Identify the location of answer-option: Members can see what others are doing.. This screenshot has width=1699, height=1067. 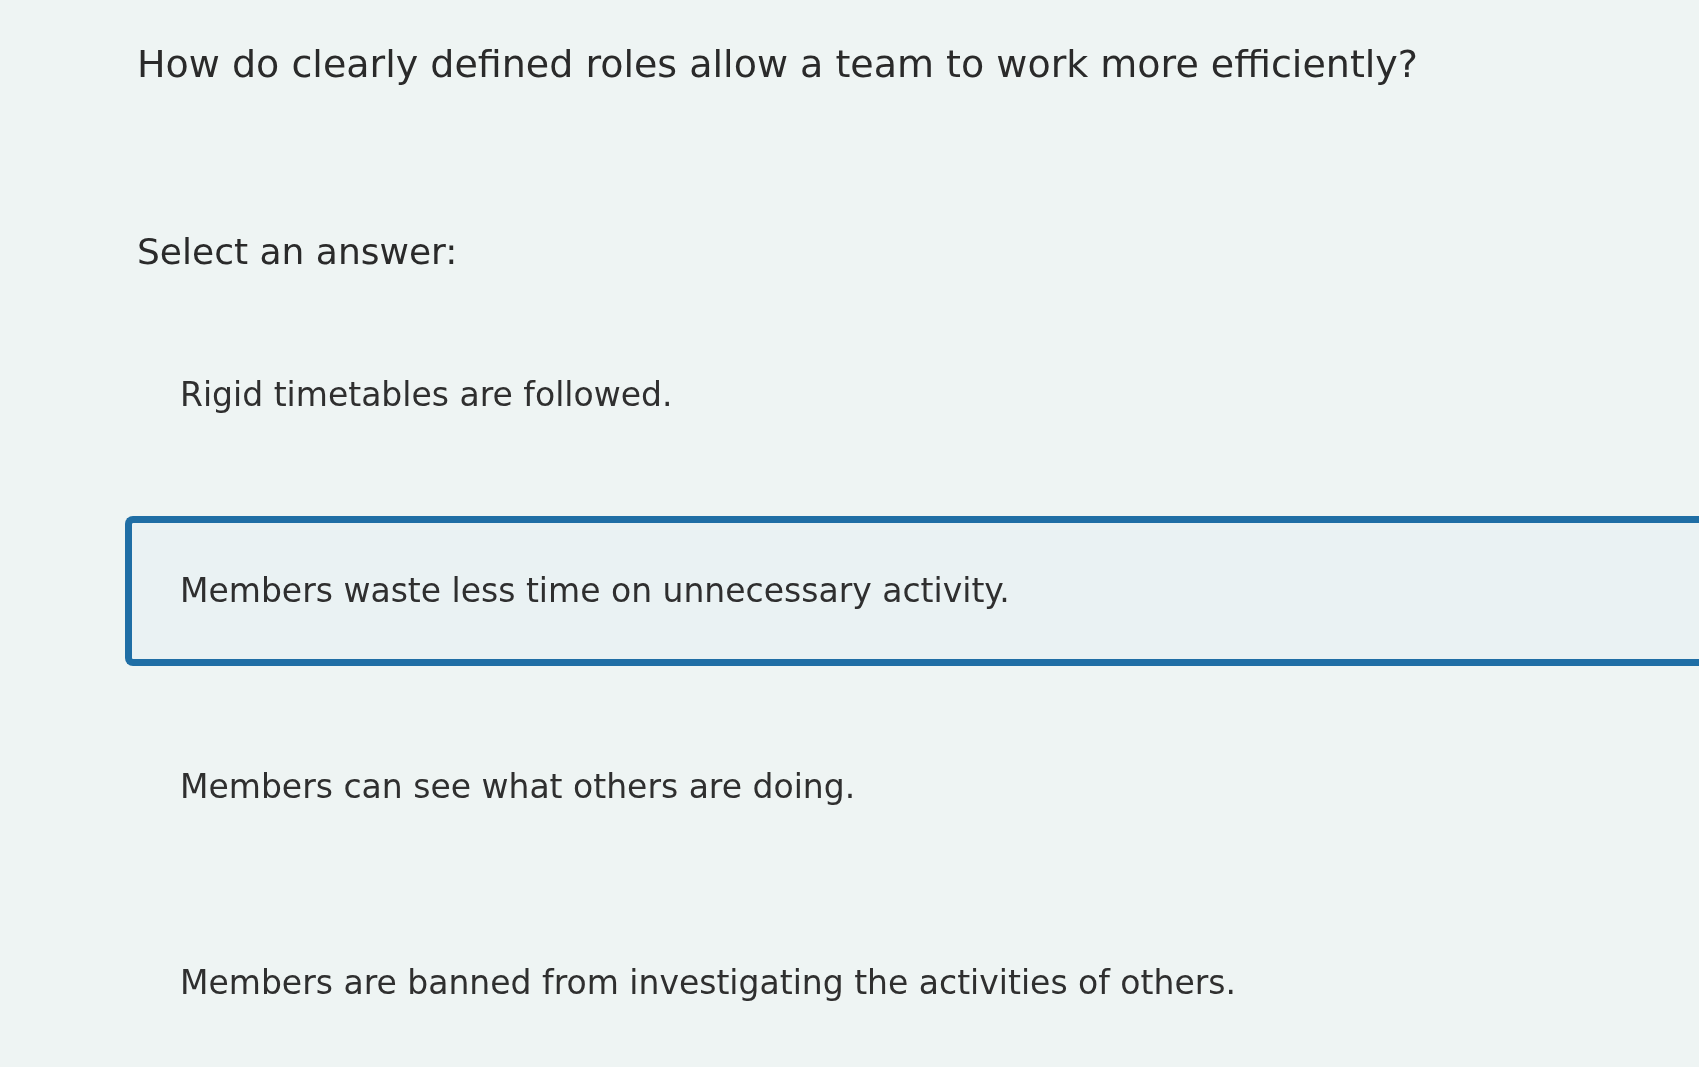
(912, 787).